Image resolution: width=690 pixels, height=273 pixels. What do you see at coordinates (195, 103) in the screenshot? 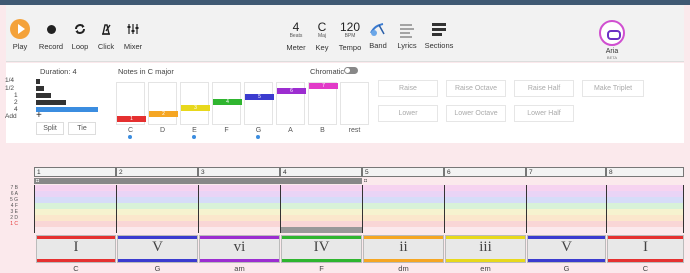
I see `note-key-e: 3` at bounding box center [195, 103].